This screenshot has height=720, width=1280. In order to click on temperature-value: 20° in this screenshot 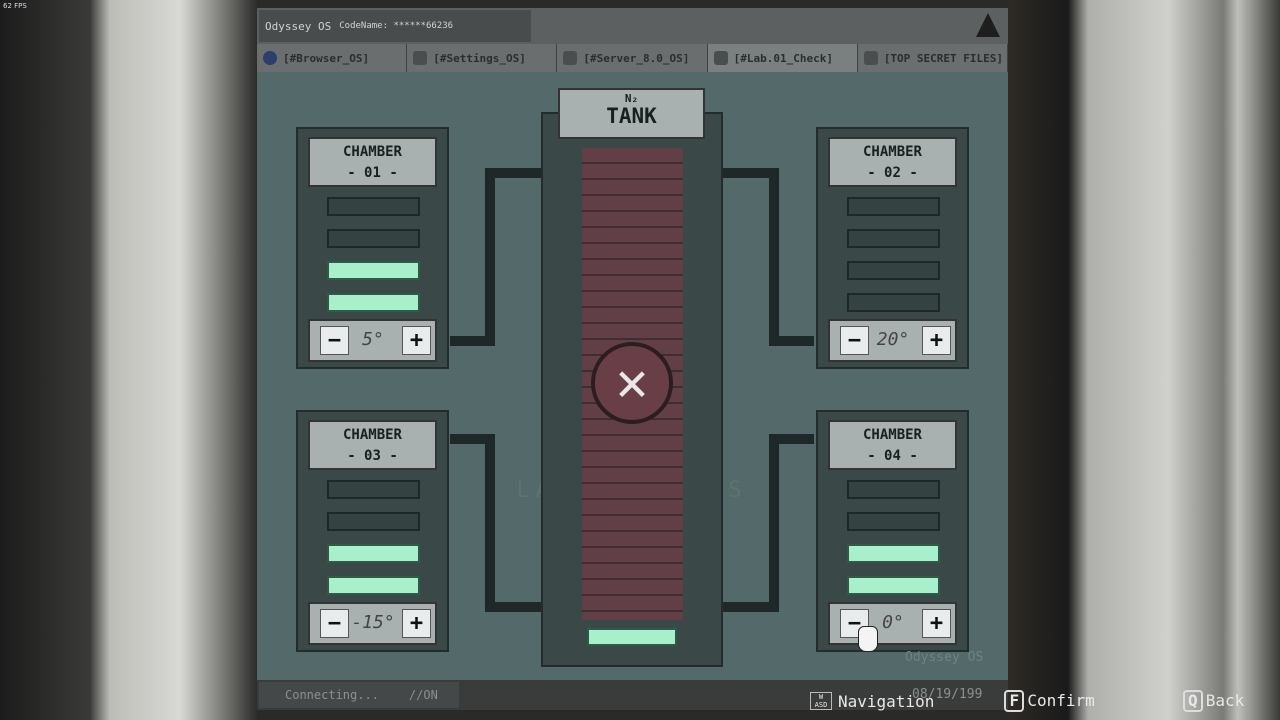, I will do `click(893, 339)`.